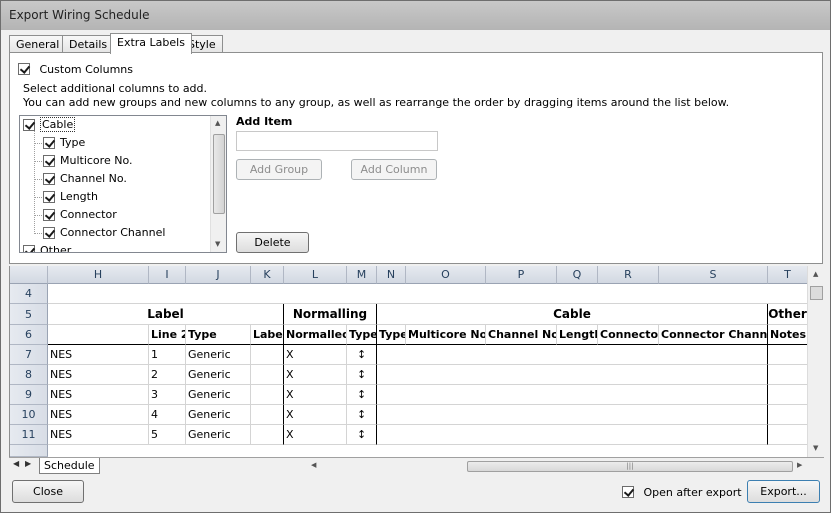 Image resolution: width=831 pixels, height=513 pixels. I want to click on close-button: Close, so click(48, 491).